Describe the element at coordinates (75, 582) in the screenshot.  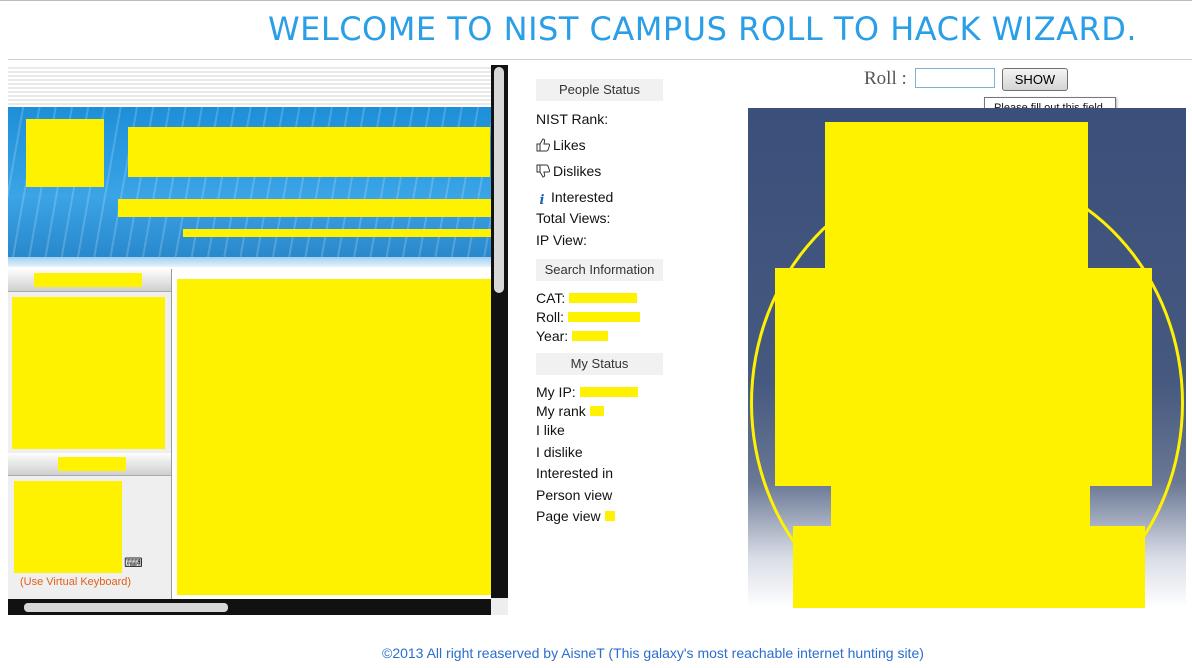
I see `virtual-keyboard-link: (Use Virtual Keyboard)` at that location.